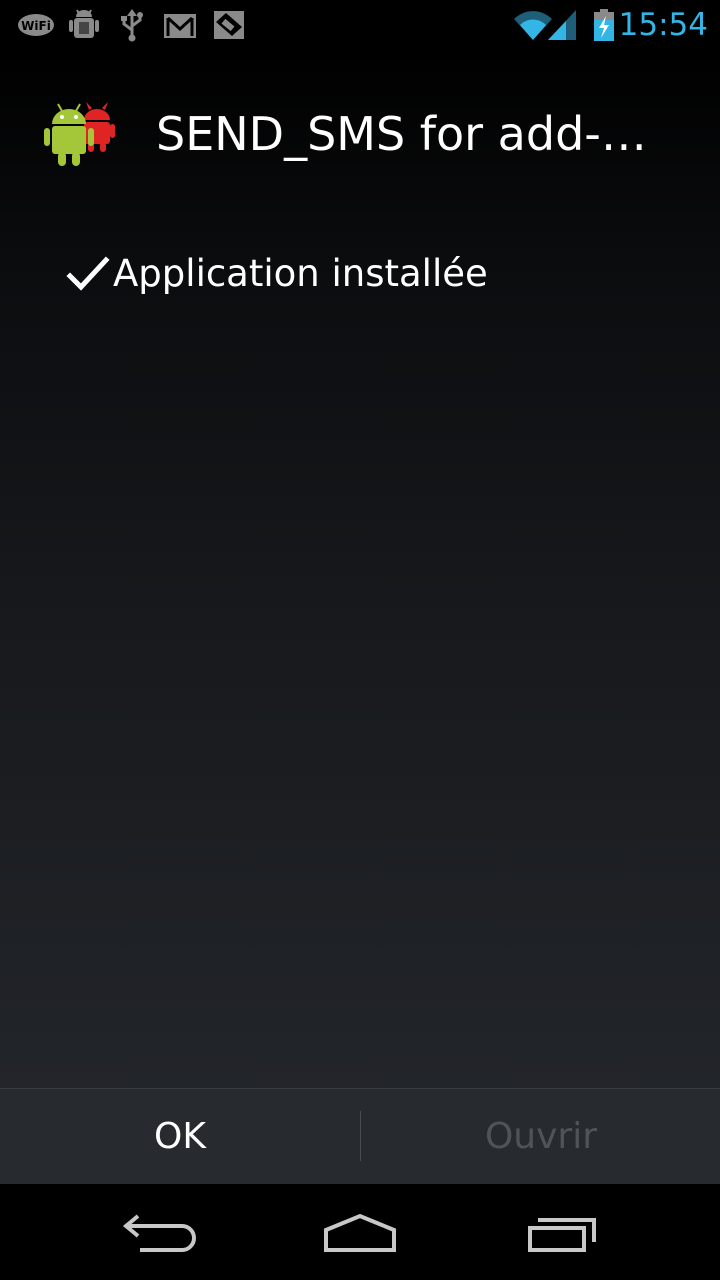 Image resolution: width=720 pixels, height=1280 pixels. I want to click on screenshot-icon, so click(229, 25).